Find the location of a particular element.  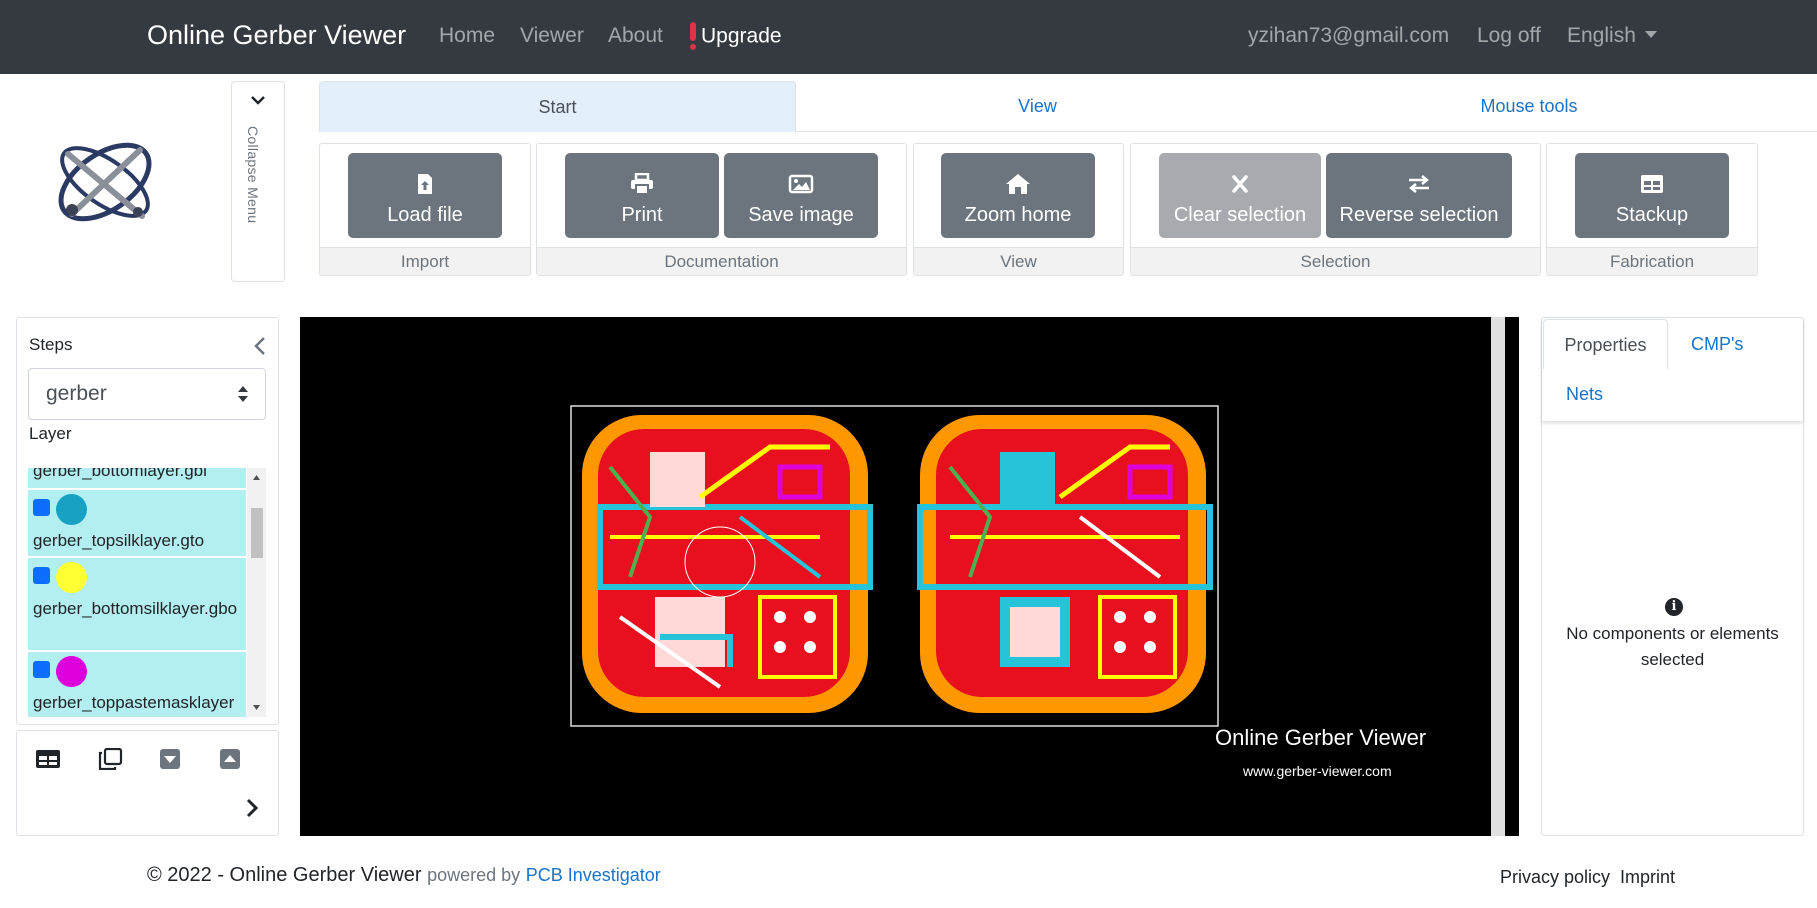

print-label: Print is located at coordinates (642, 215).